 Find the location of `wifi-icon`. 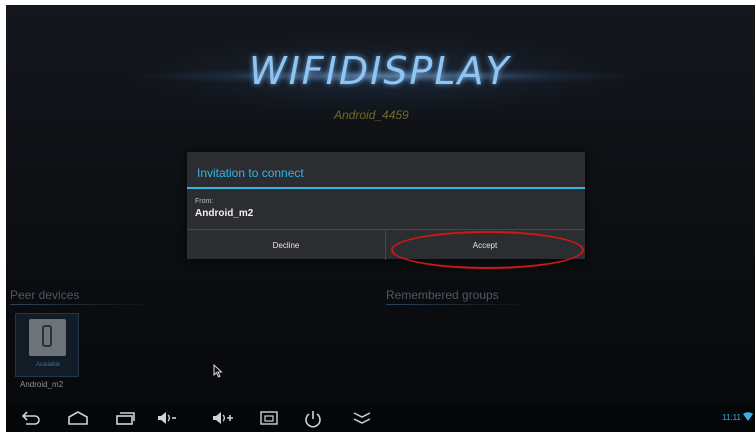

wifi-icon is located at coordinates (748, 416).